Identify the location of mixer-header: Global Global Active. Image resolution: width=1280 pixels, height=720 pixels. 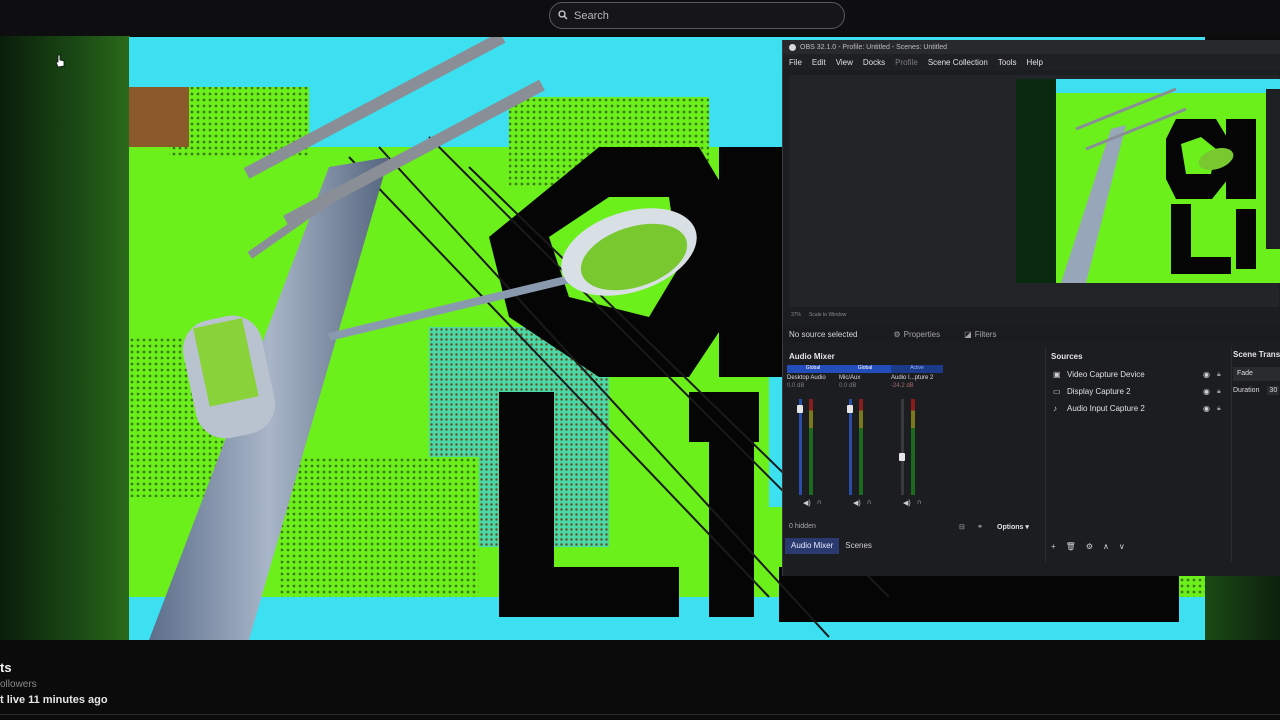
(867, 369).